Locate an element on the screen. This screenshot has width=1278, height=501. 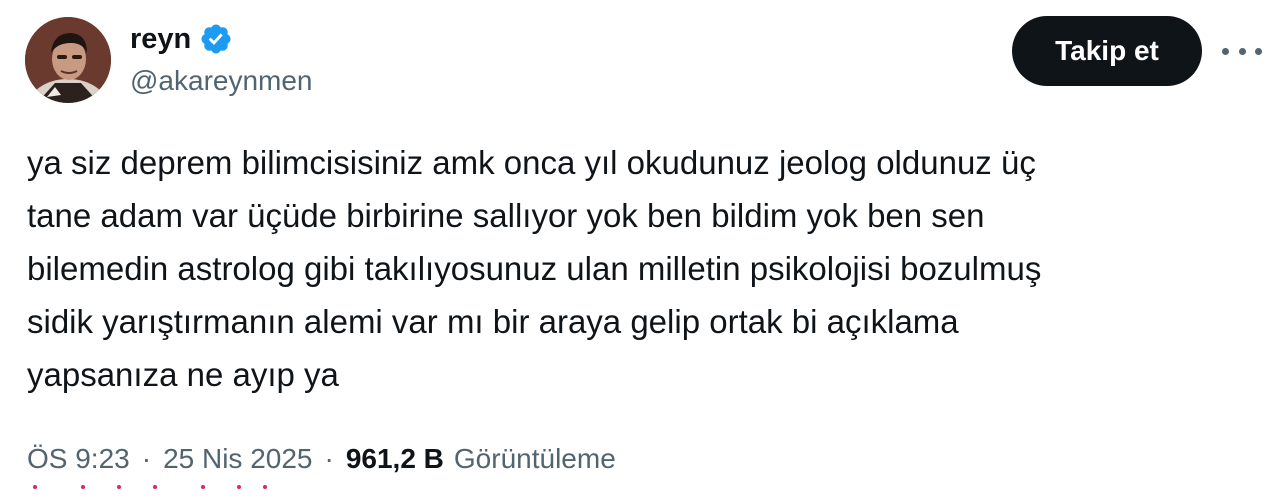
avatar-image is located at coordinates (68, 60).